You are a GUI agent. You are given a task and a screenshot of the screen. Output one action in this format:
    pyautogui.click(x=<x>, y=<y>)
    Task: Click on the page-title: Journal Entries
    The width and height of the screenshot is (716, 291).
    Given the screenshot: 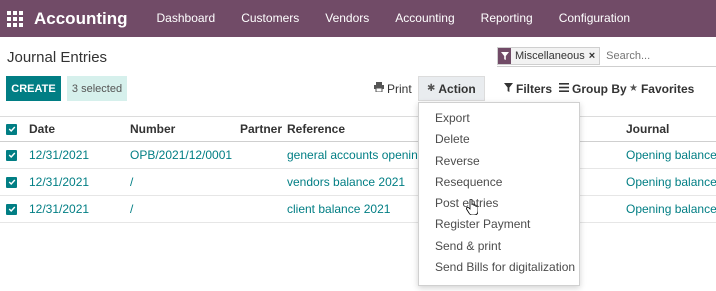 What is the action you would take?
    pyautogui.click(x=57, y=57)
    